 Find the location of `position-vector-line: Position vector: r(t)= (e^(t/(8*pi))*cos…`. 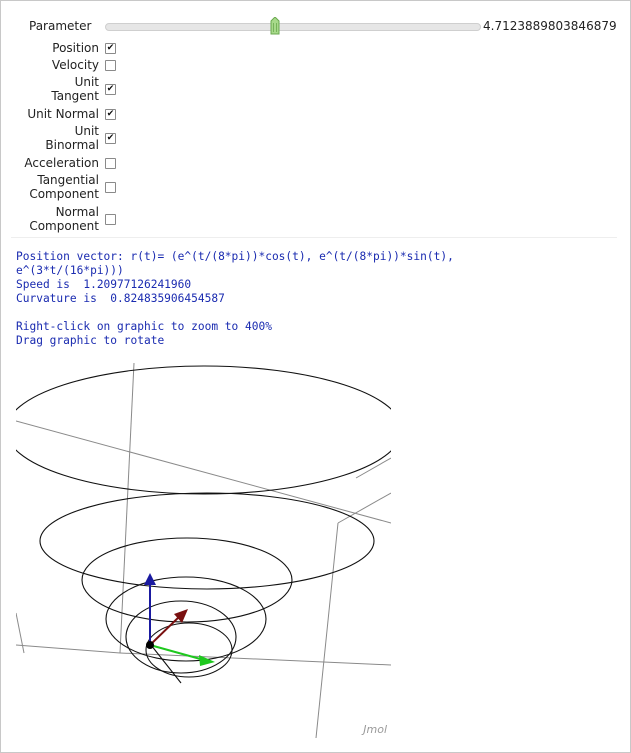

position-vector-line: Position vector: r(t)= (e^(t/(8*pi))*cos… is located at coordinates (235, 256).